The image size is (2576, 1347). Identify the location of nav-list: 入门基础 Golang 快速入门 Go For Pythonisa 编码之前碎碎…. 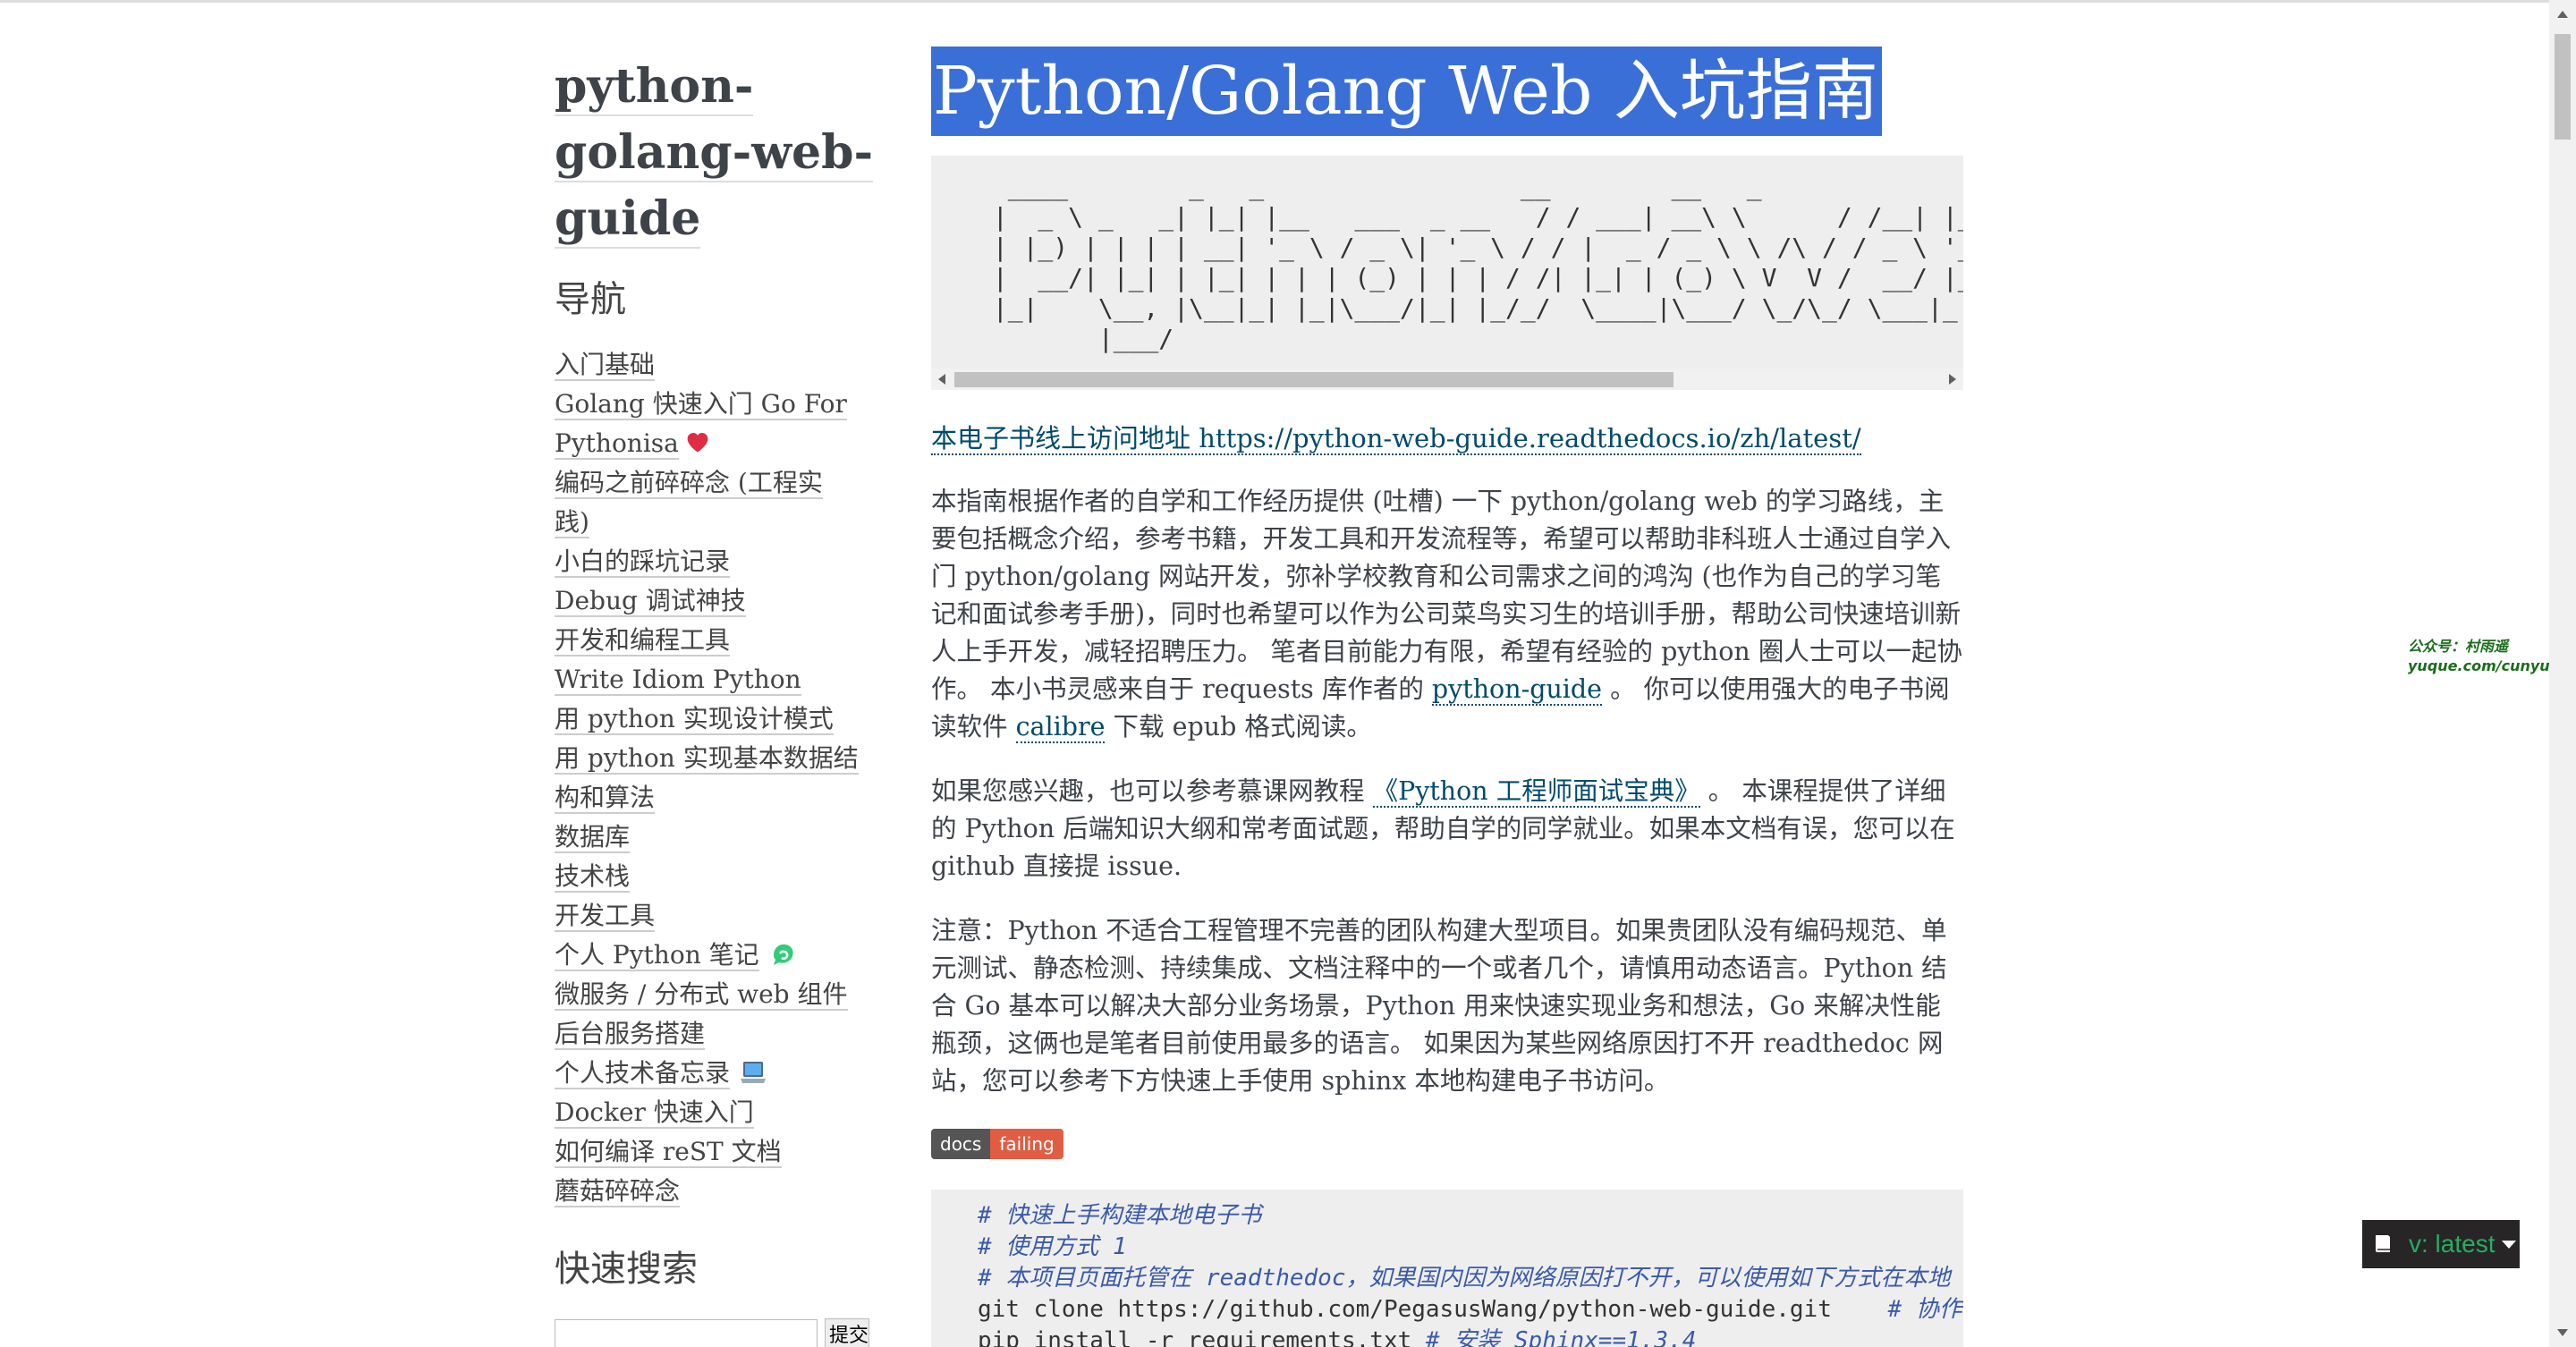
(716, 778).